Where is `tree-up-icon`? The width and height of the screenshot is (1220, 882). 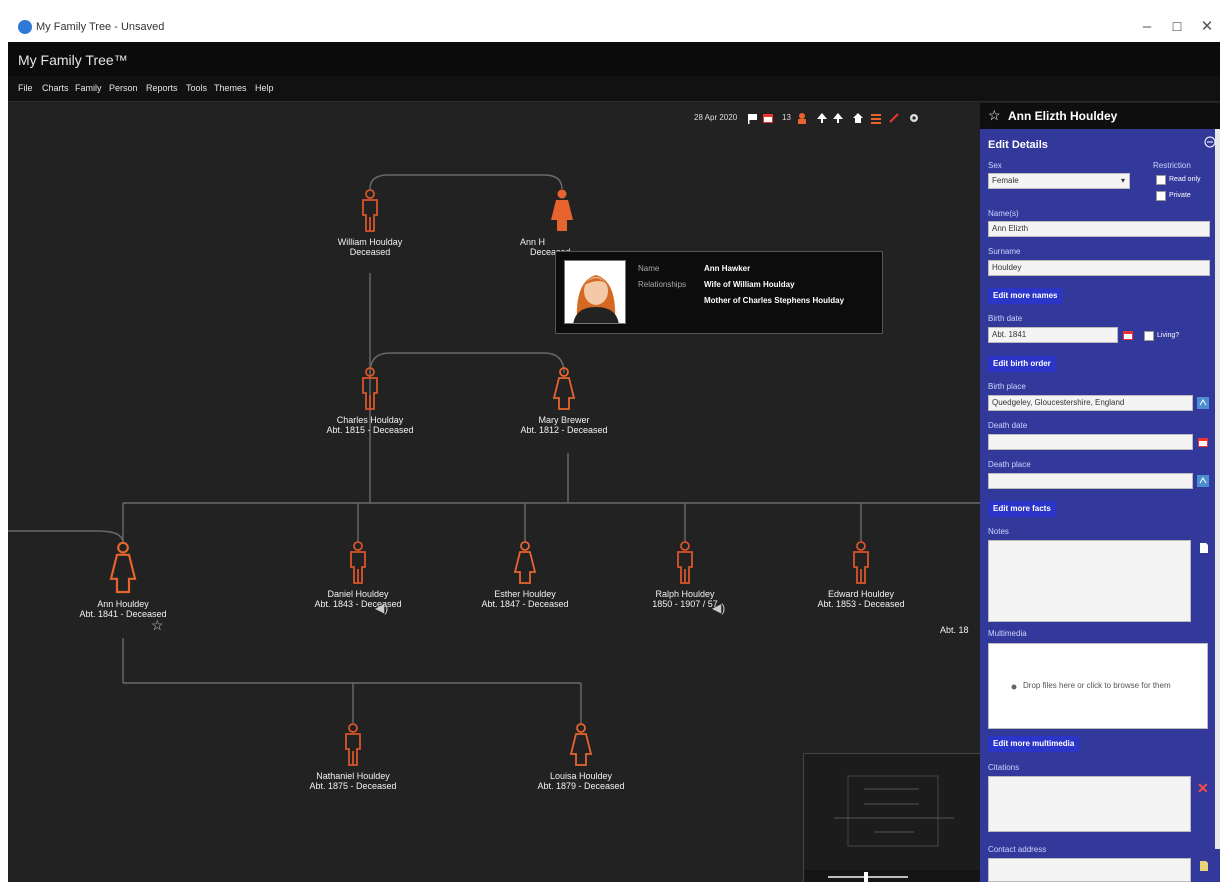
tree-up-icon is located at coordinates (822, 118).